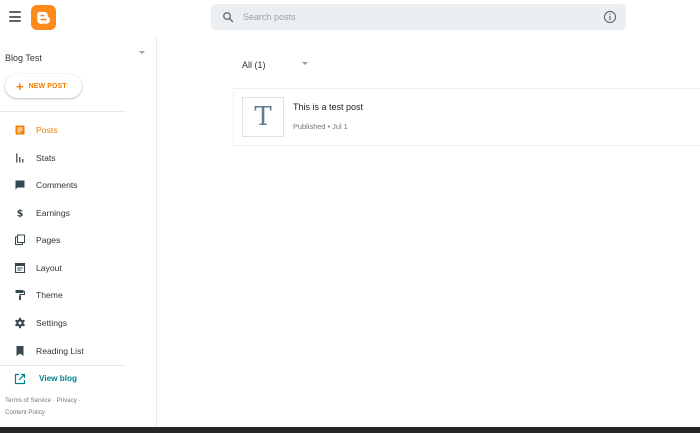  Describe the element at coordinates (67, 400) in the screenshot. I see `privacy-link: Privacy` at that location.